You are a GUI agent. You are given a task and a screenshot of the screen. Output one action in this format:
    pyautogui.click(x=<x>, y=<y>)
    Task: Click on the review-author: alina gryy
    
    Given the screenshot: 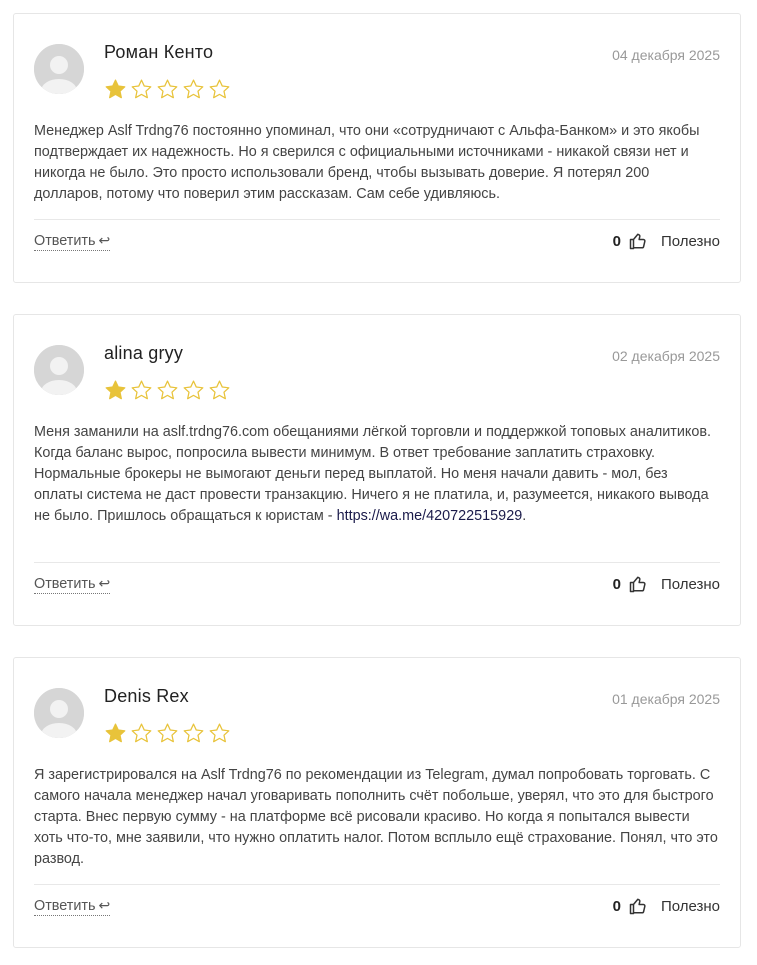 What is the action you would take?
    pyautogui.click(x=144, y=353)
    